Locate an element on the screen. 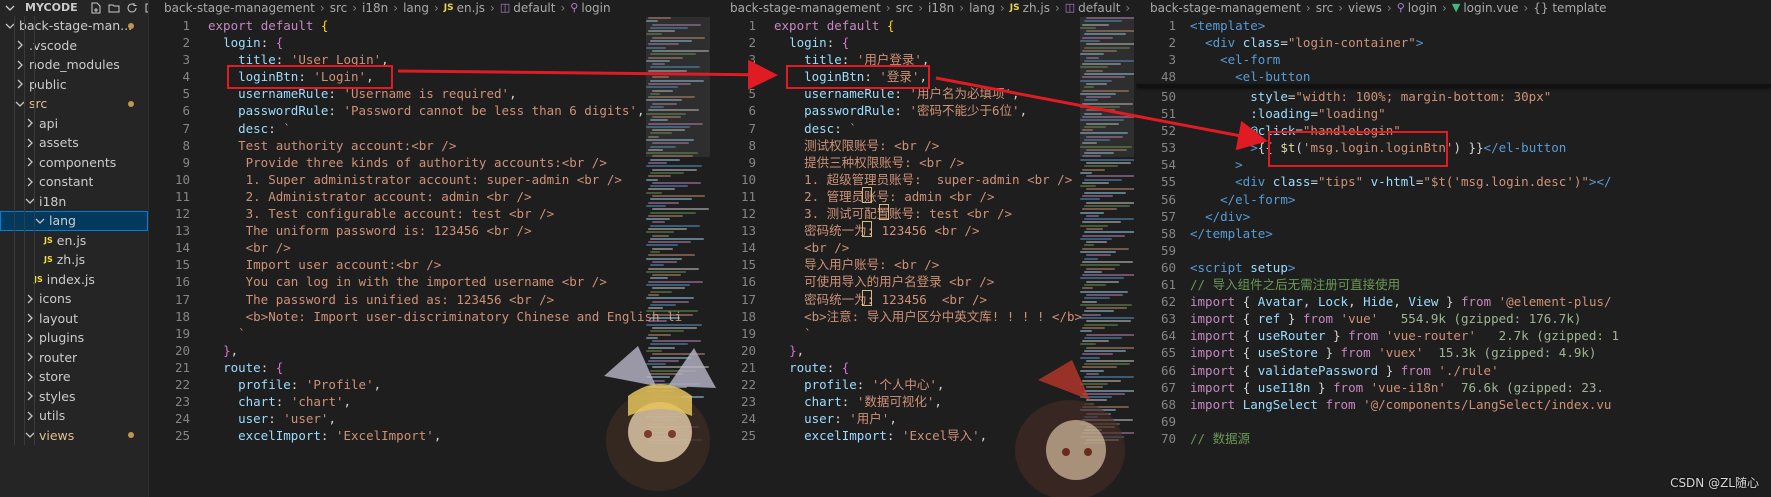 Image resolution: width=1771 pixels, height=497 pixels. tree-item: layout is located at coordinates (74, 319).